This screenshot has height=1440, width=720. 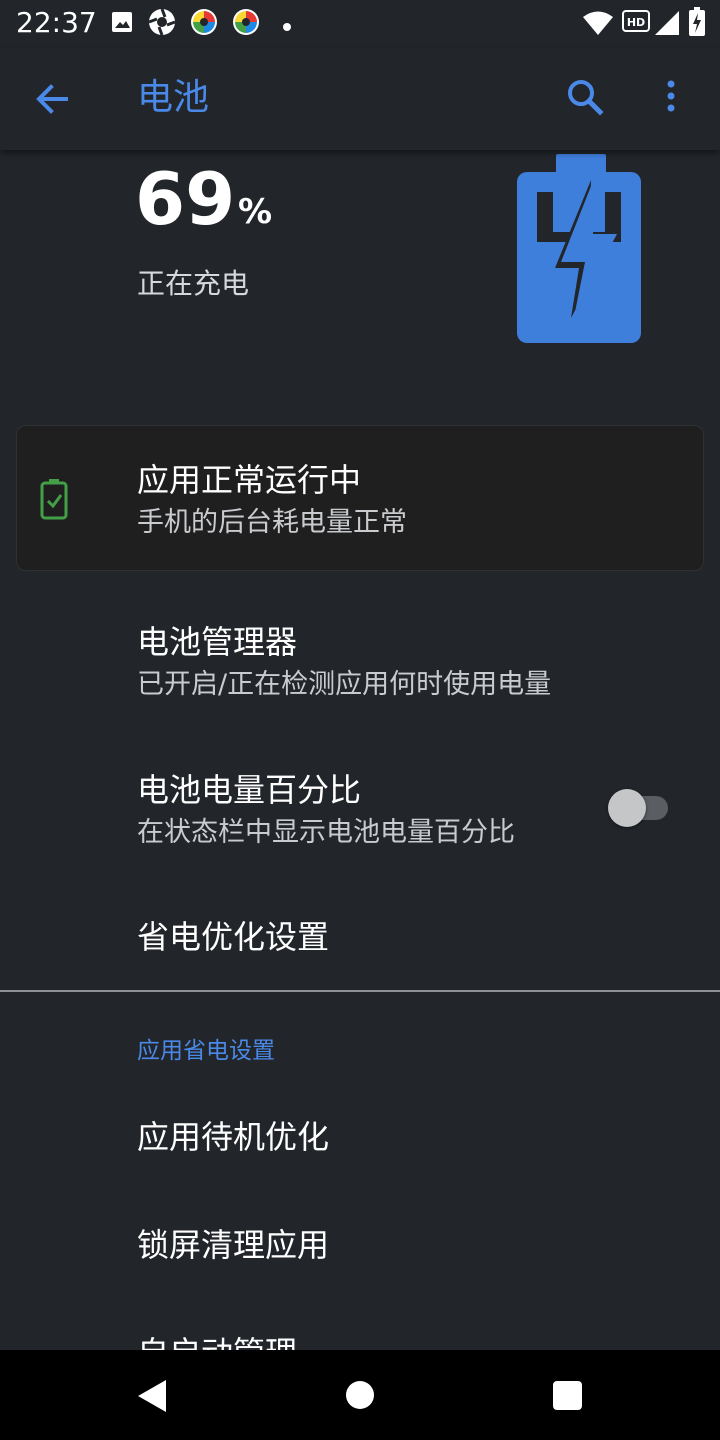 What do you see at coordinates (360, 991) in the screenshot?
I see `section-divider` at bounding box center [360, 991].